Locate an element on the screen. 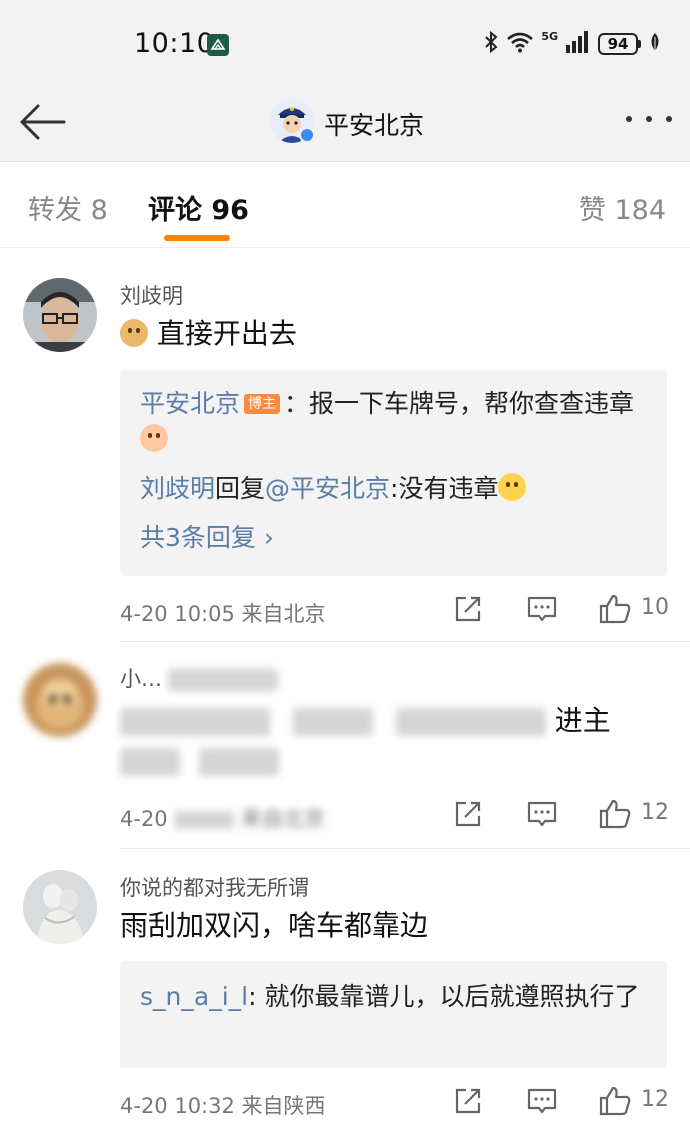  wifi-icon is located at coordinates (520, 44).